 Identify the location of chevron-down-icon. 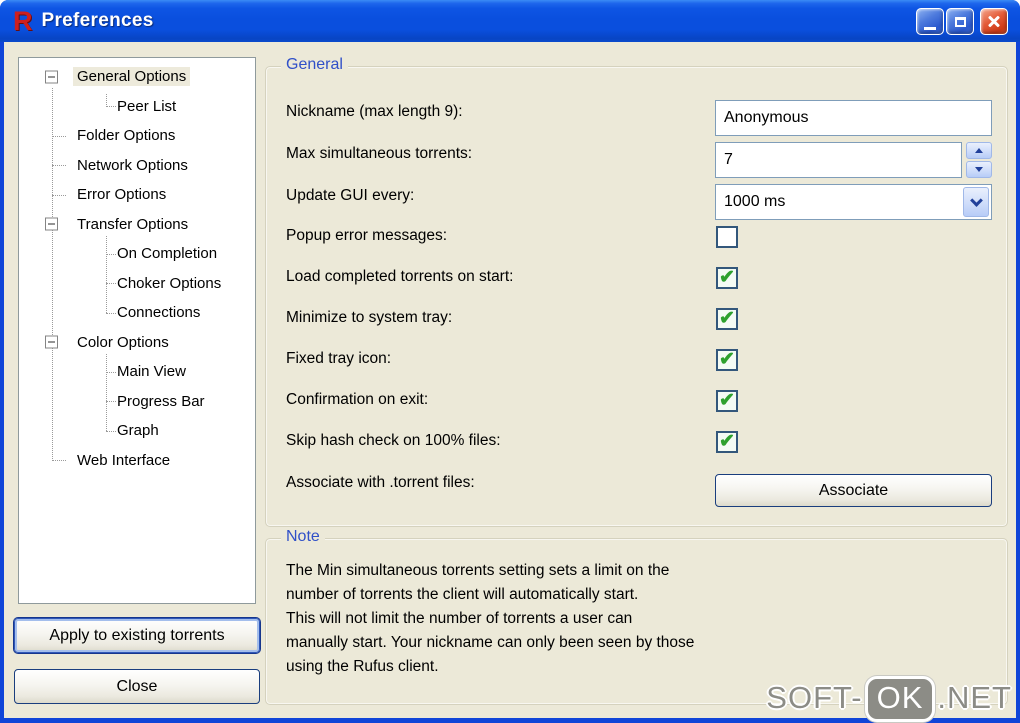
(976, 200).